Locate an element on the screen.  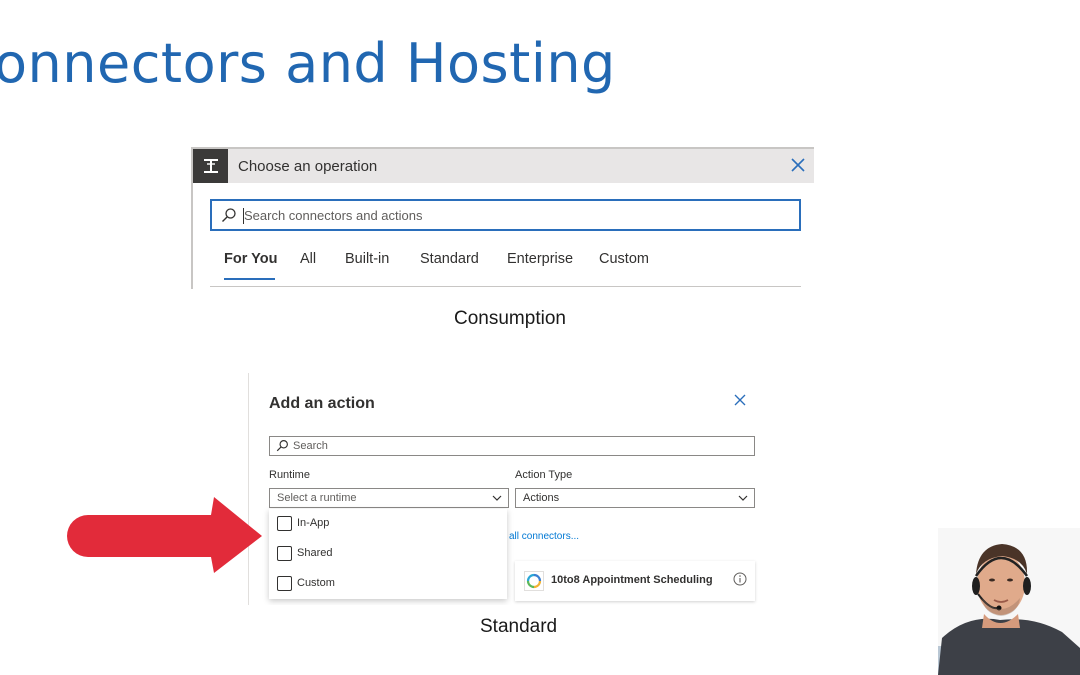
runtime-dropdown-menu: In-App Shared Custom is located at coordinates (388, 554).